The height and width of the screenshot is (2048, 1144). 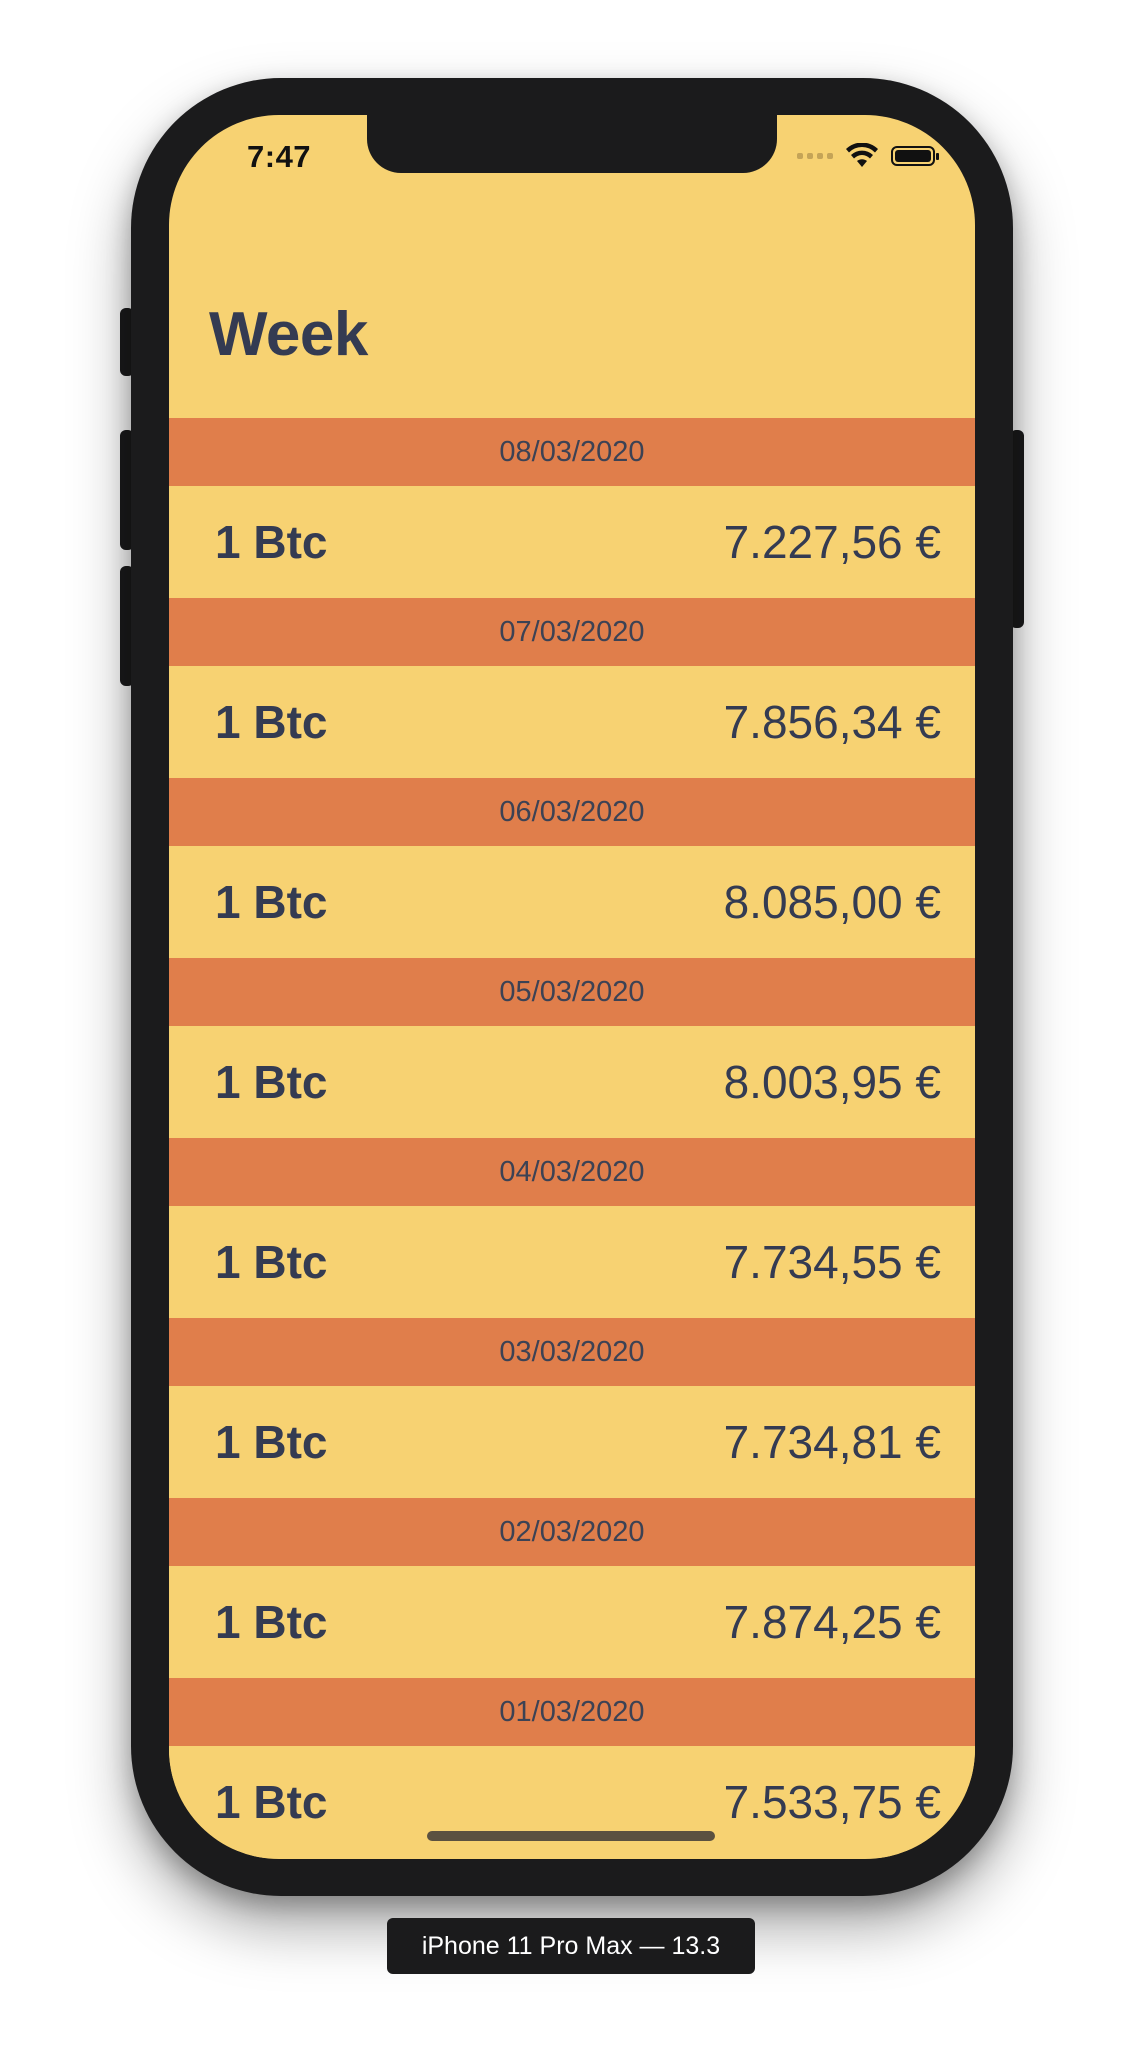 I want to click on price-value: 7.874,25 €, so click(x=832, y=1622).